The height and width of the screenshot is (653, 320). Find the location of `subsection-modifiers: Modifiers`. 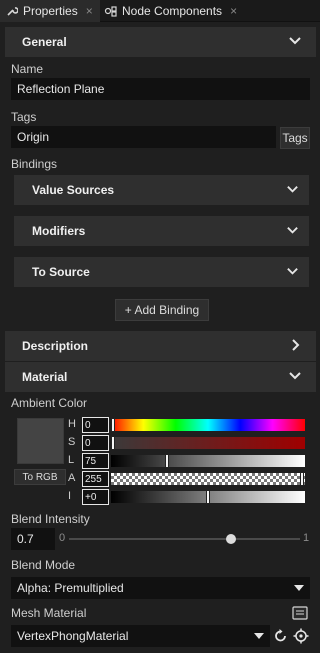

subsection-modifiers: Modifiers is located at coordinates (161, 231).